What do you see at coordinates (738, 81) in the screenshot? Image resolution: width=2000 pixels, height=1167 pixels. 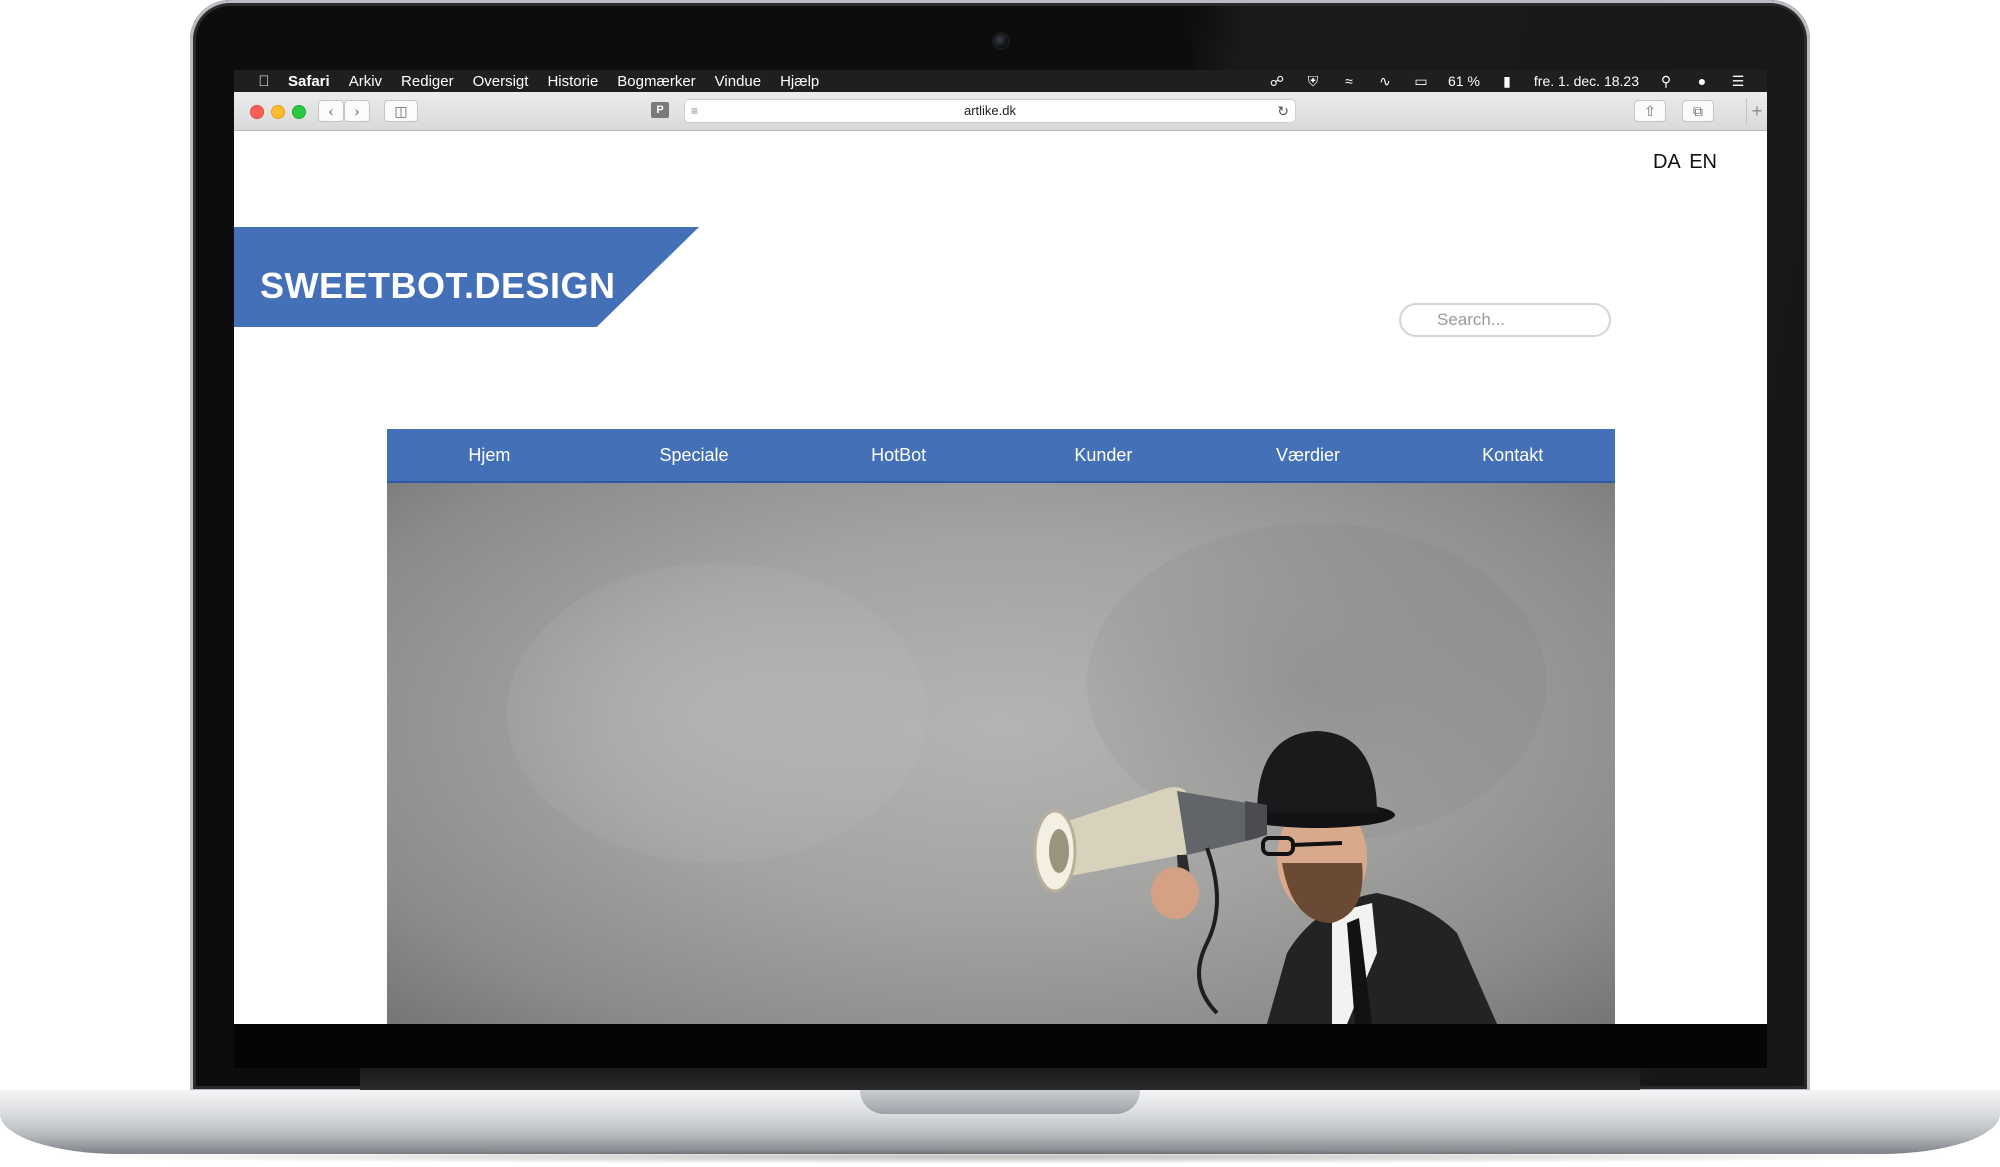 I see `menu-item-vindue: Vindue` at bounding box center [738, 81].